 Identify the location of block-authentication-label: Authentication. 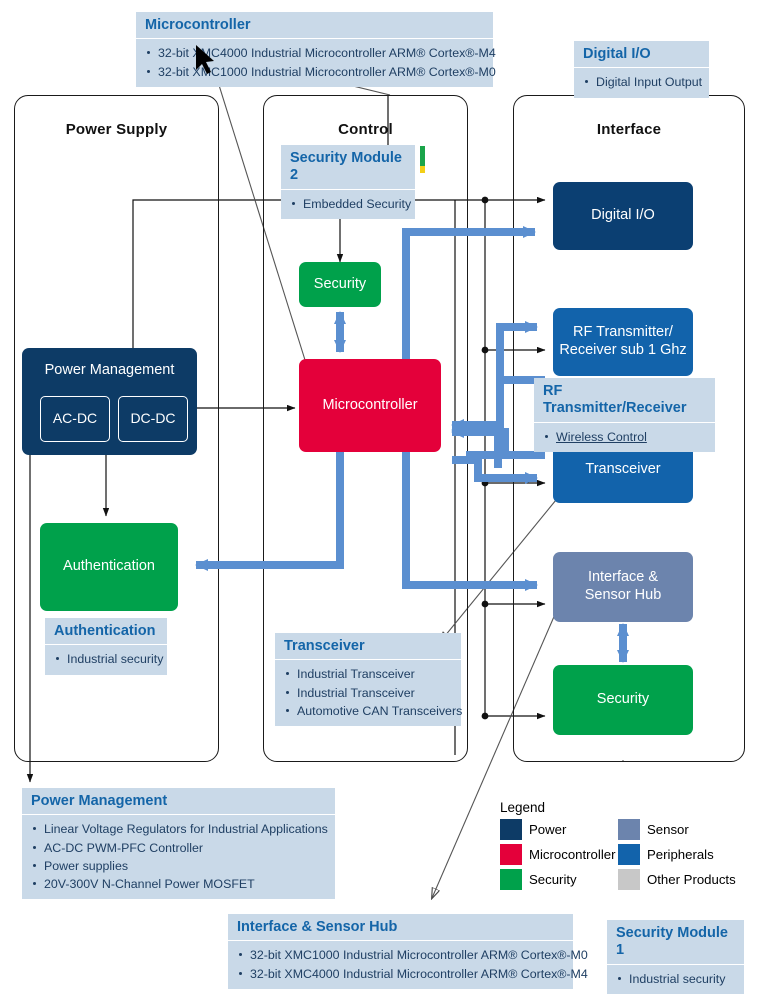
(109, 566).